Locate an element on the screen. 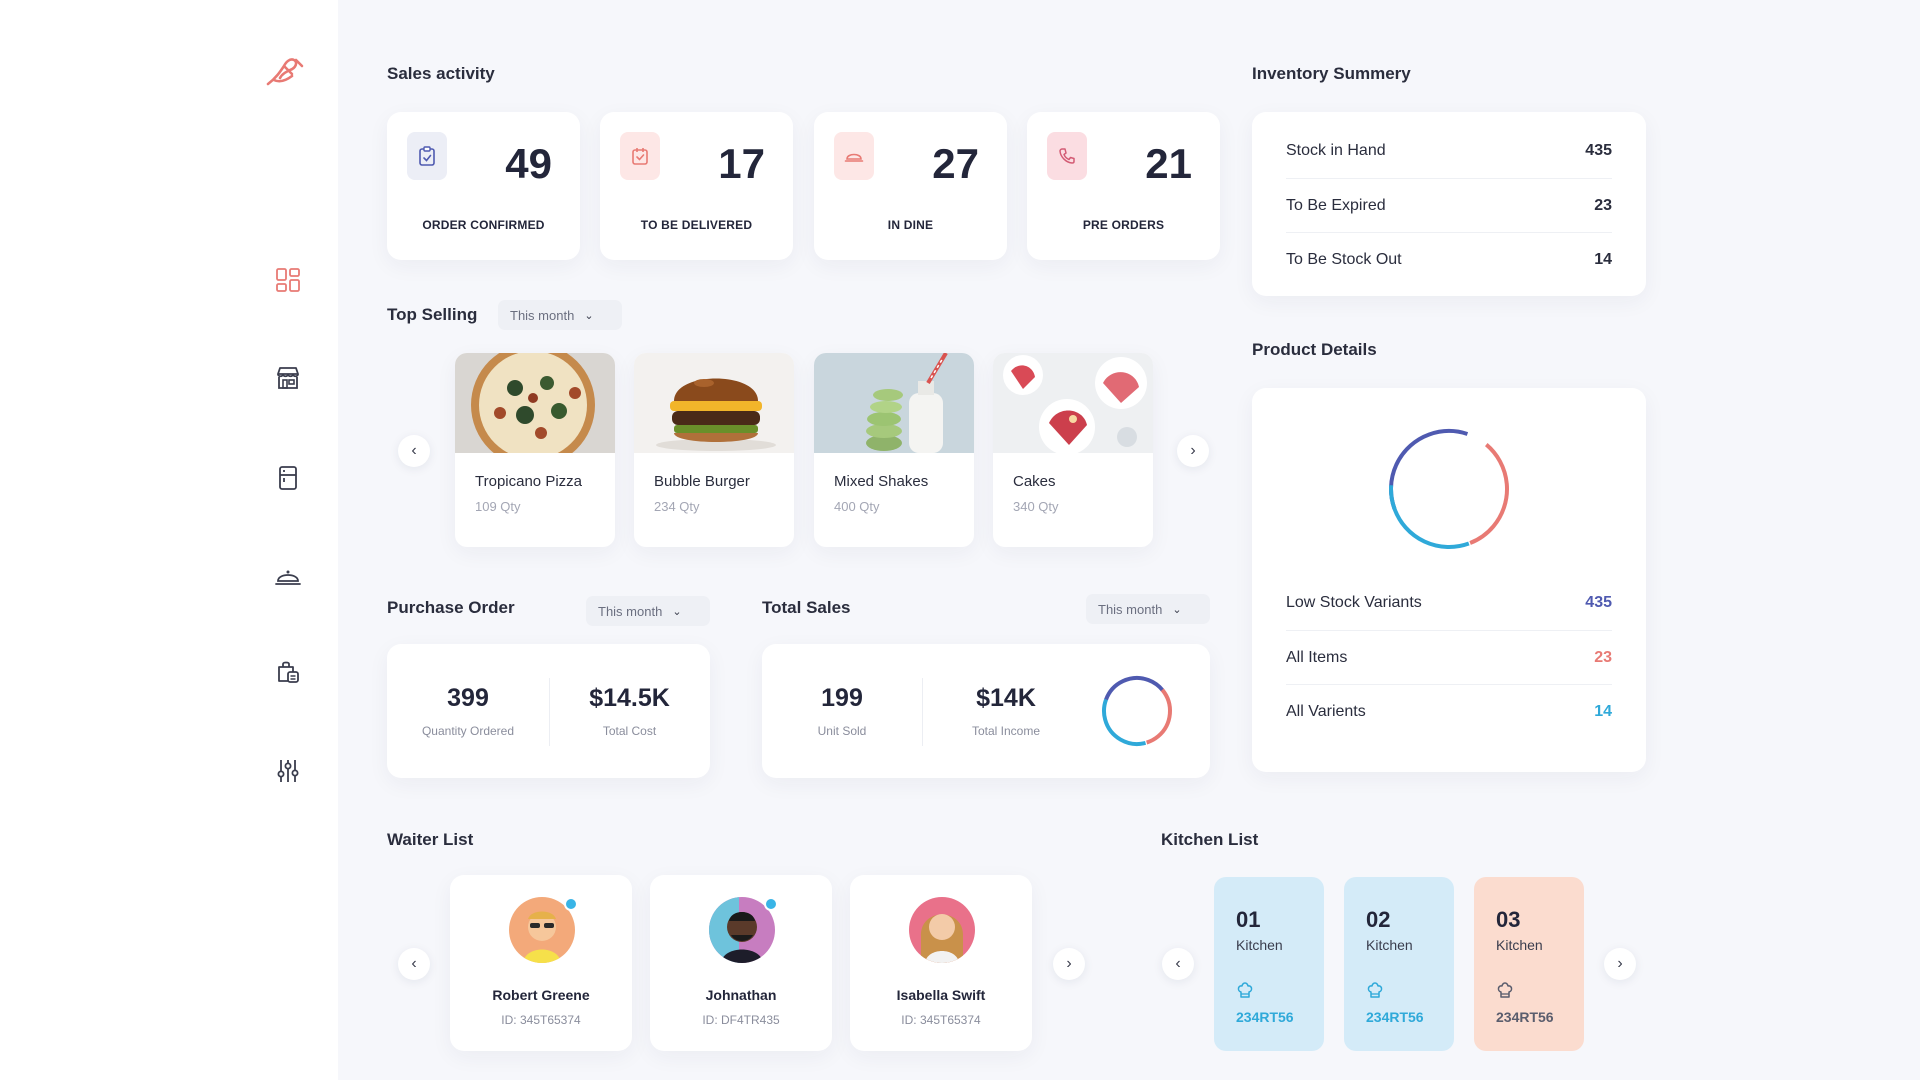 The width and height of the screenshot is (1920, 1080). waiter-prev-button: ‹ is located at coordinates (414, 964).